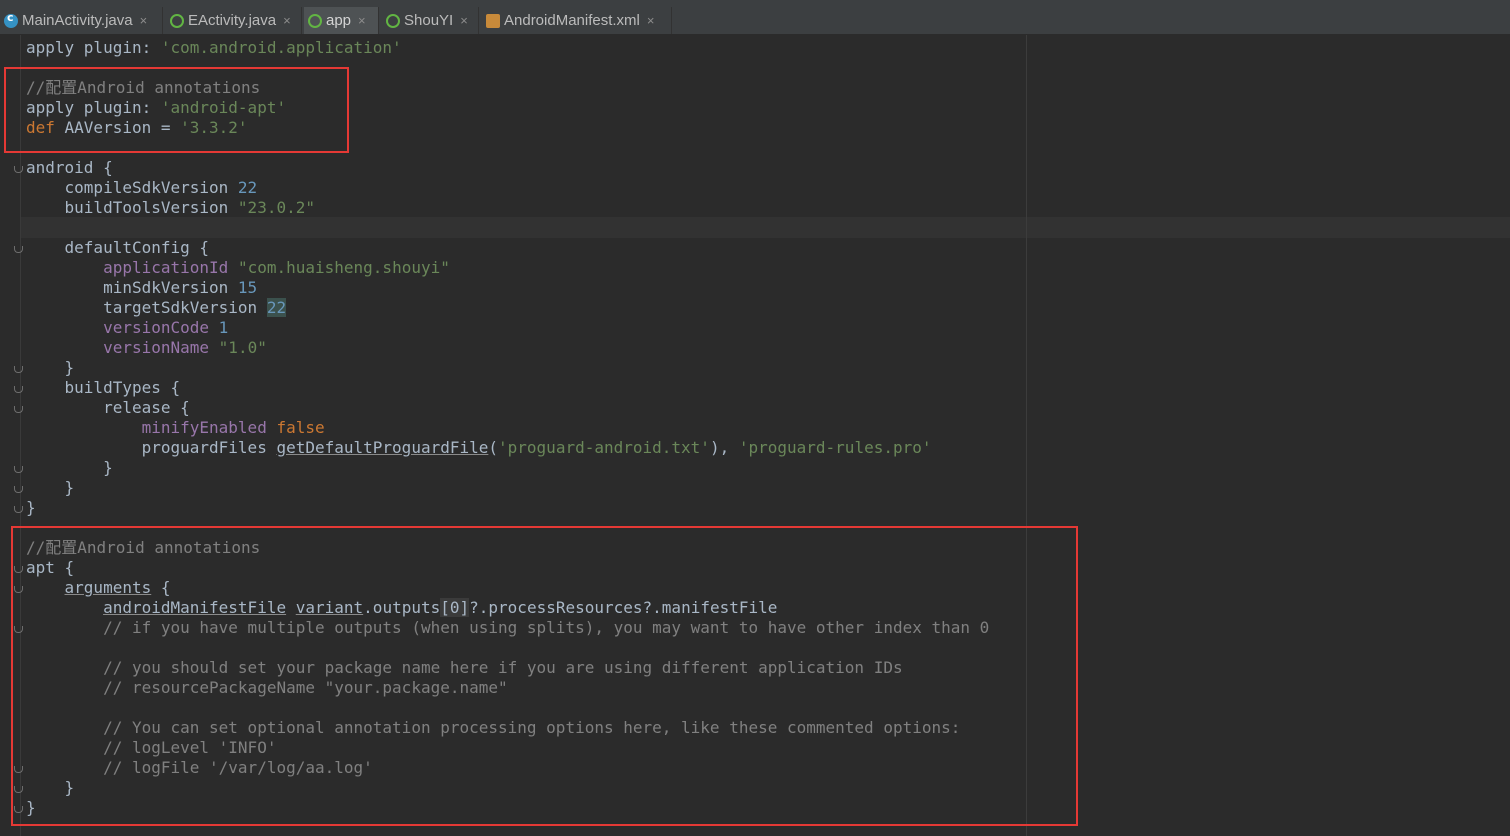 This screenshot has width=1510, height=836. I want to click on tab-label: MainActivity.java, so click(77, 20).